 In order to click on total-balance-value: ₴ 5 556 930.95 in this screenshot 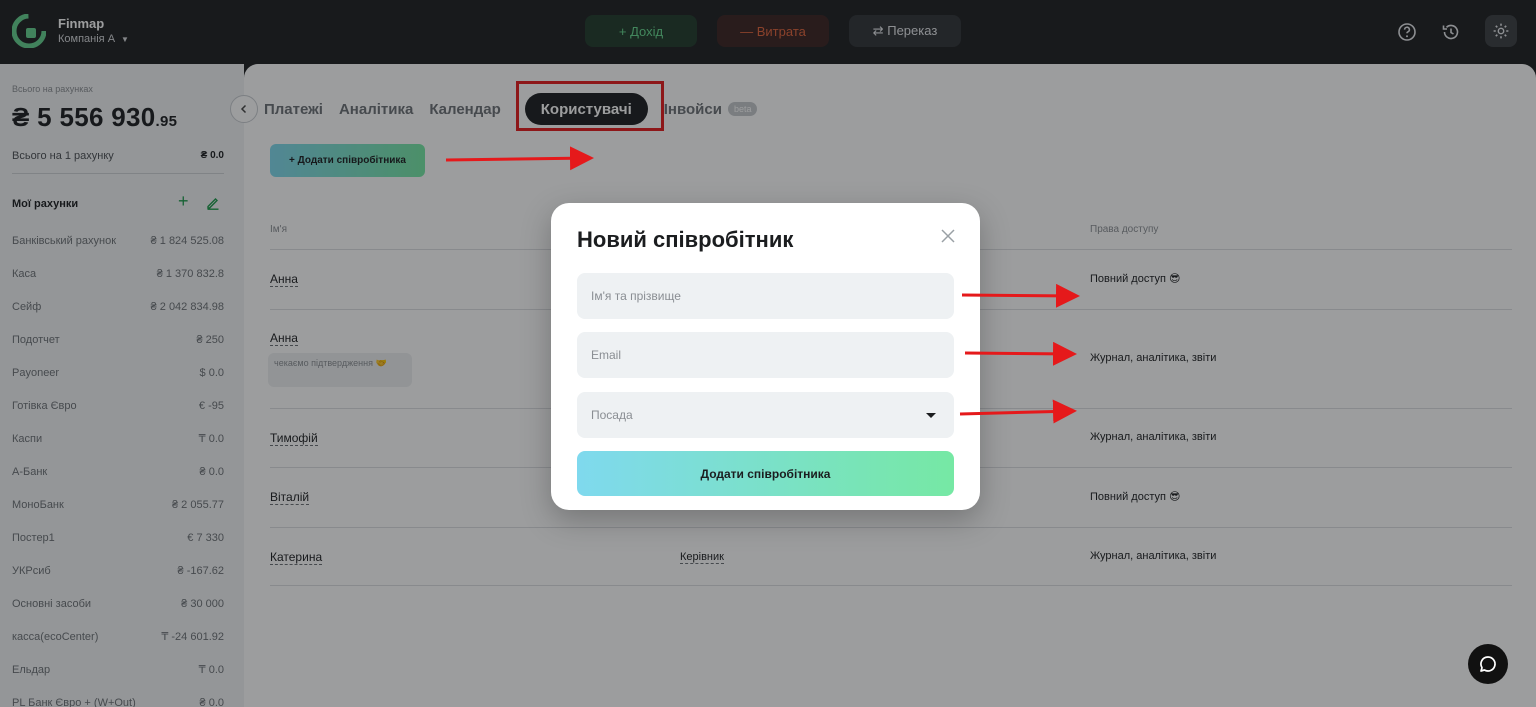, I will do `click(94, 117)`.